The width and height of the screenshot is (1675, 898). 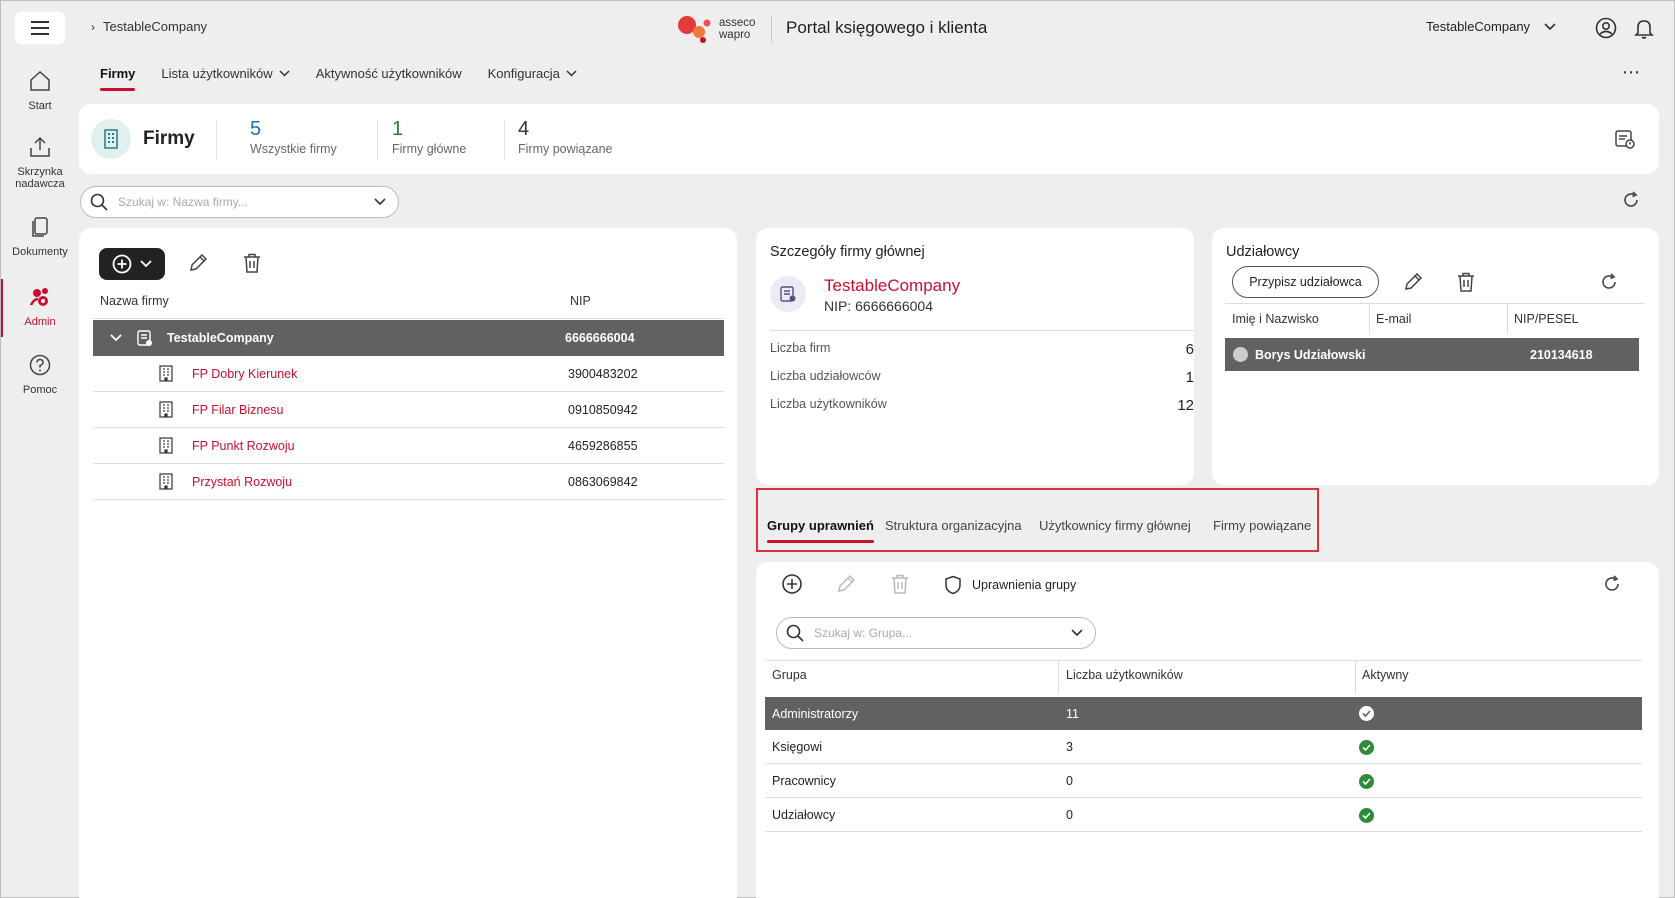 I want to click on assign-shareholder-button: Przypisz udziałowca, so click(x=1305, y=282).